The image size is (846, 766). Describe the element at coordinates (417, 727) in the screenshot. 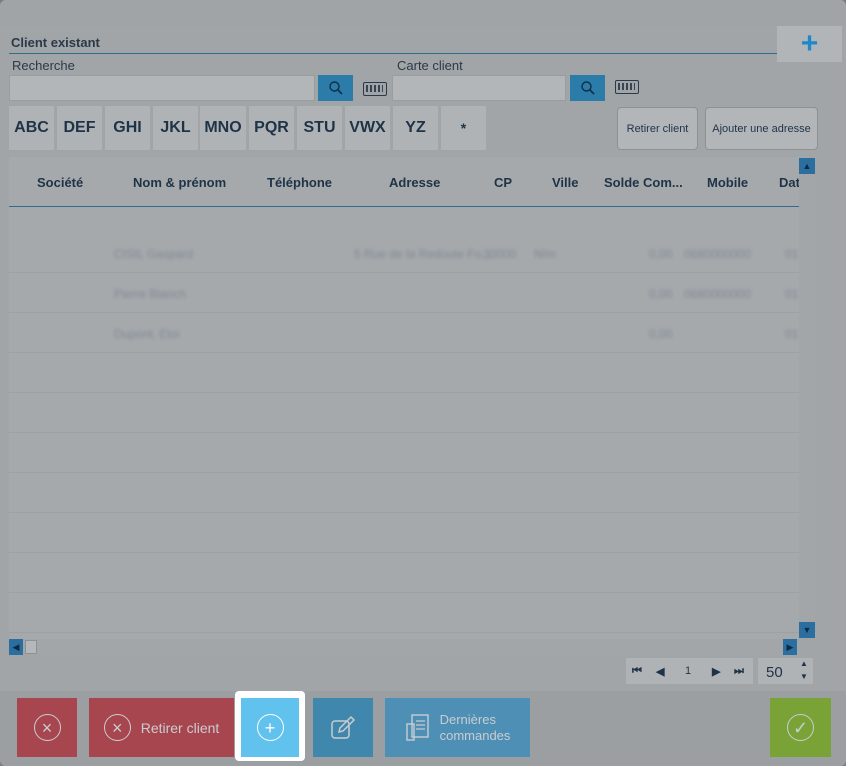

I see `orders-icon` at that location.